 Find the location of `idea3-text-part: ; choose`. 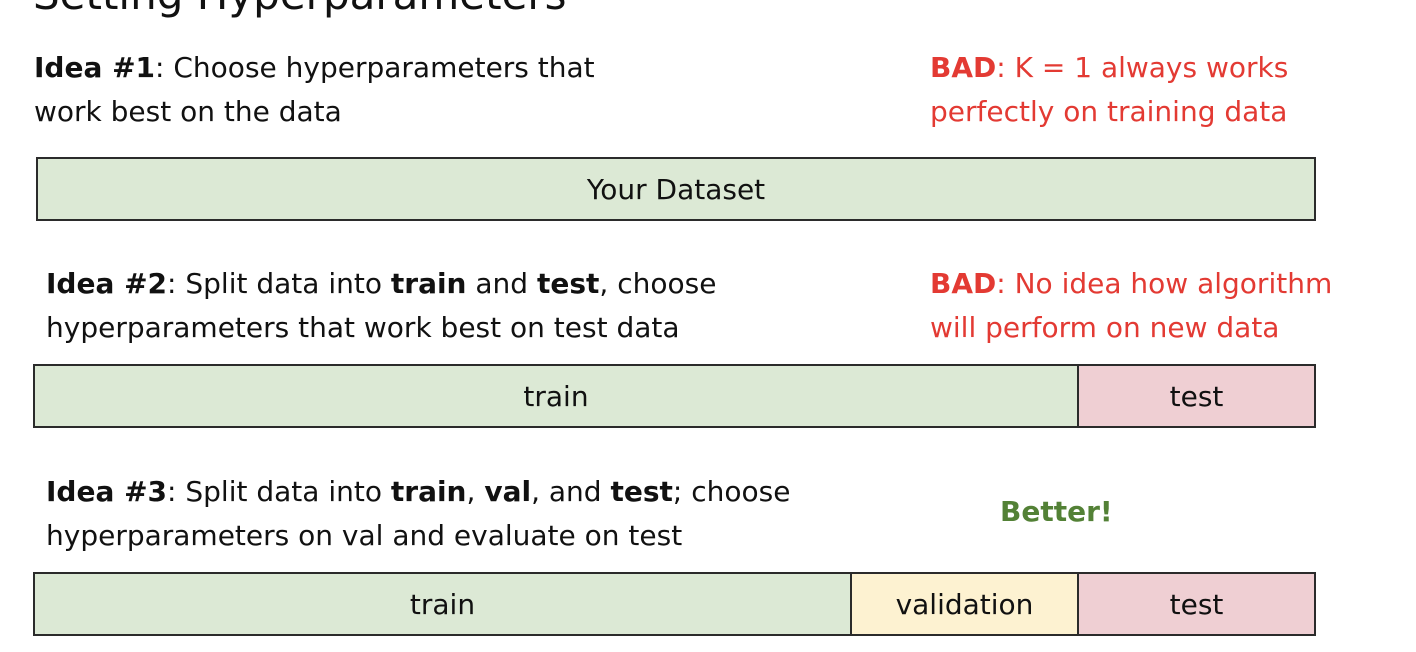

idea3-text-part: ; choose is located at coordinates (731, 491).